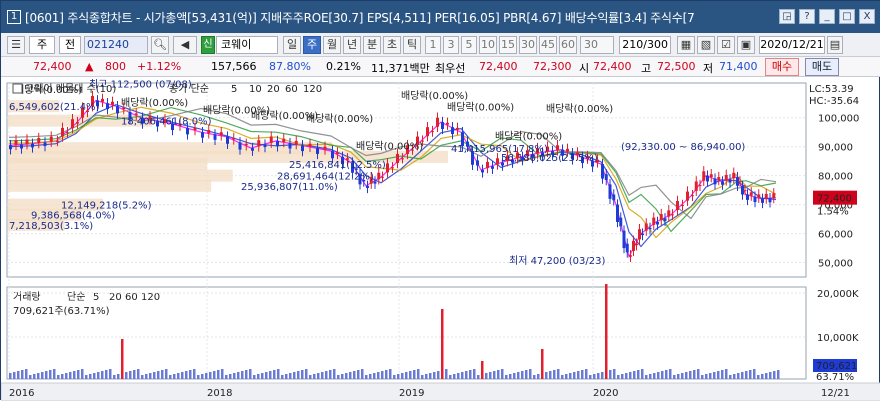 This screenshot has width=880, height=401. Describe the element at coordinates (792, 45) in the screenshot. I see `date-field: 2020/12/21` at that location.